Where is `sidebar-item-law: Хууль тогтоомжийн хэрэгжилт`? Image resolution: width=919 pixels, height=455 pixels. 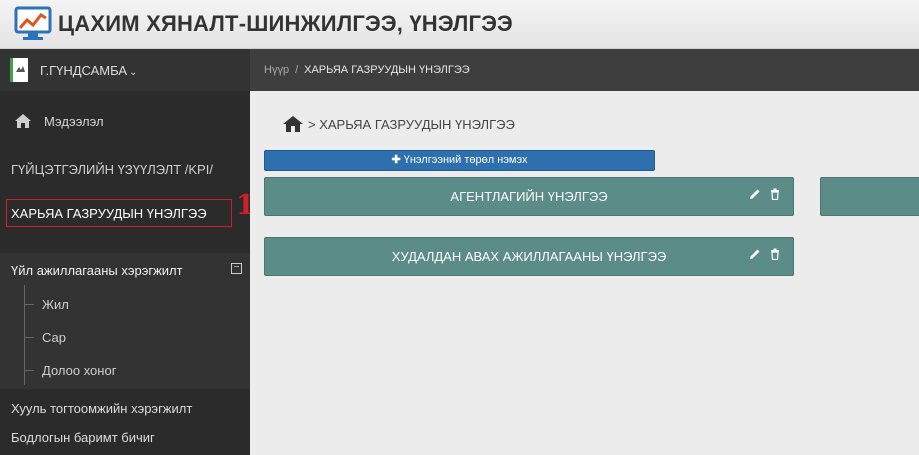 sidebar-item-law: Хууль тогтоомжийн хэрэгжилт is located at coordinates (125, 408).